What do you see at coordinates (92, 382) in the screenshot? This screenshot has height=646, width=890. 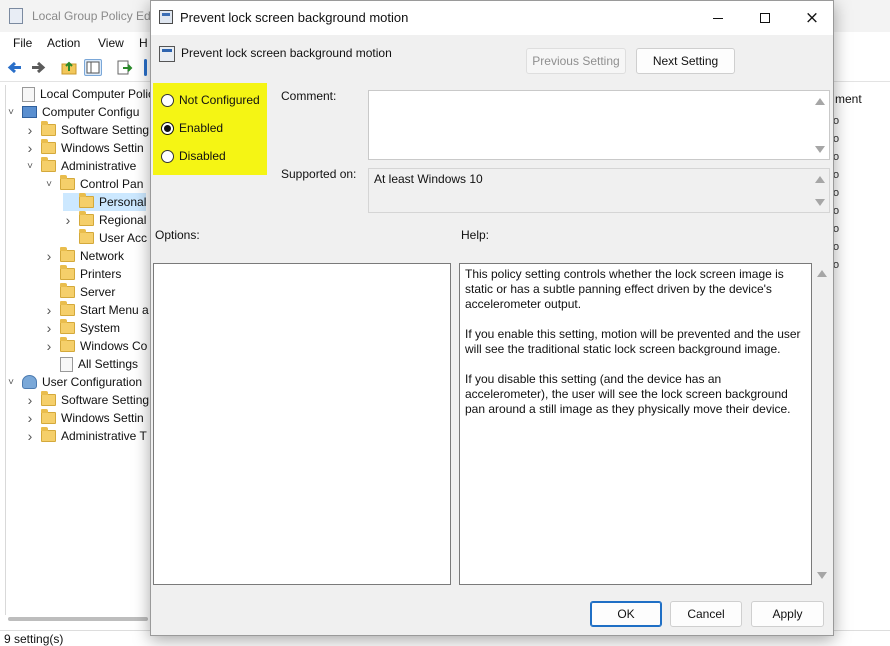 I see `tree-item-label: User Configuration` at bounding box center [92, 382].